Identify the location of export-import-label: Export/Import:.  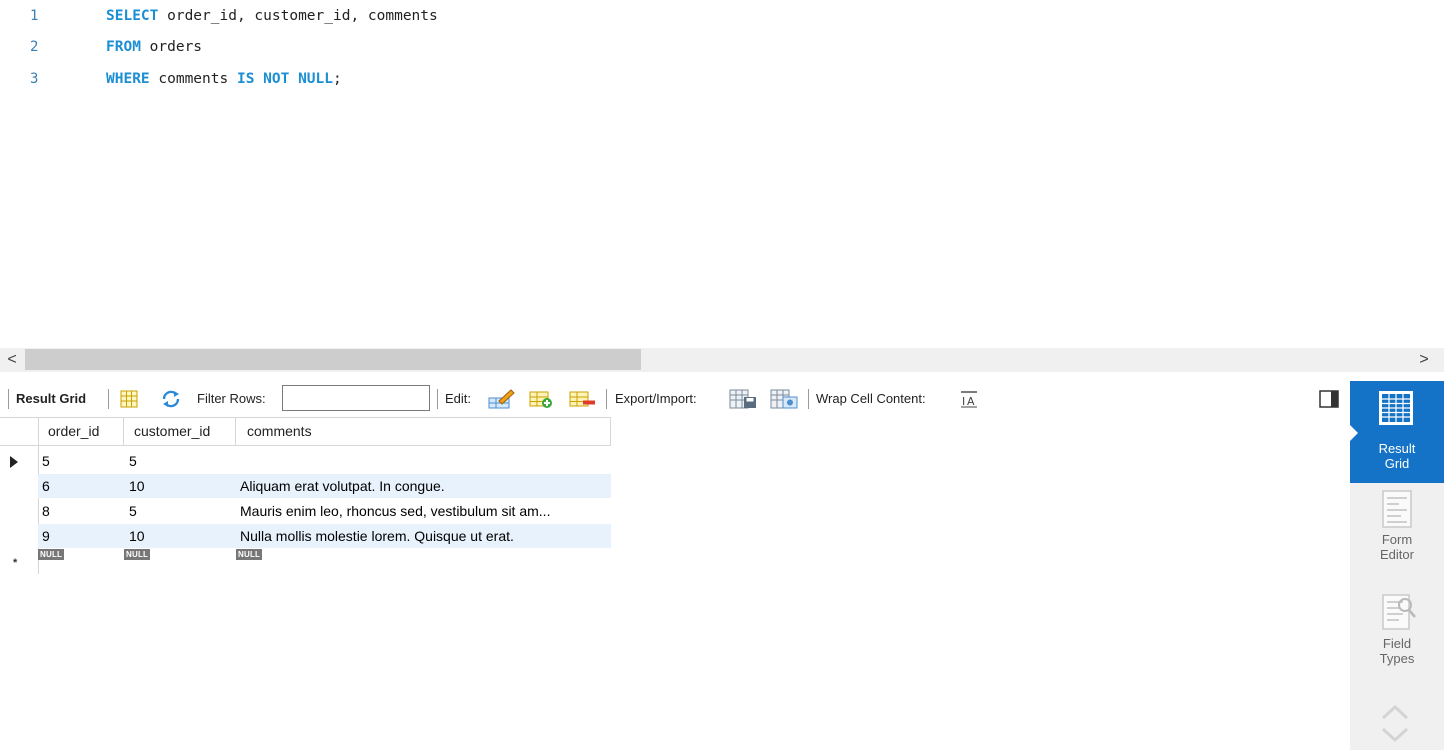
(656, 398).